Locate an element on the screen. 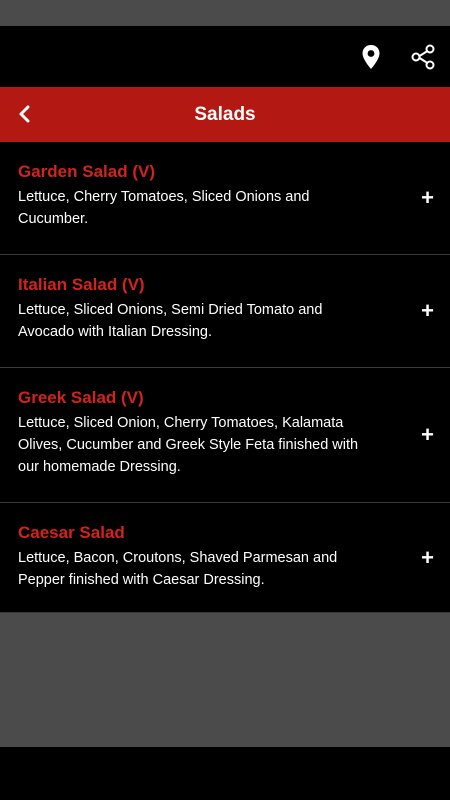 The width and height of the screenshot is (450, 800). item-name: Italian Salad (V) is located at coordinates (81, 284).